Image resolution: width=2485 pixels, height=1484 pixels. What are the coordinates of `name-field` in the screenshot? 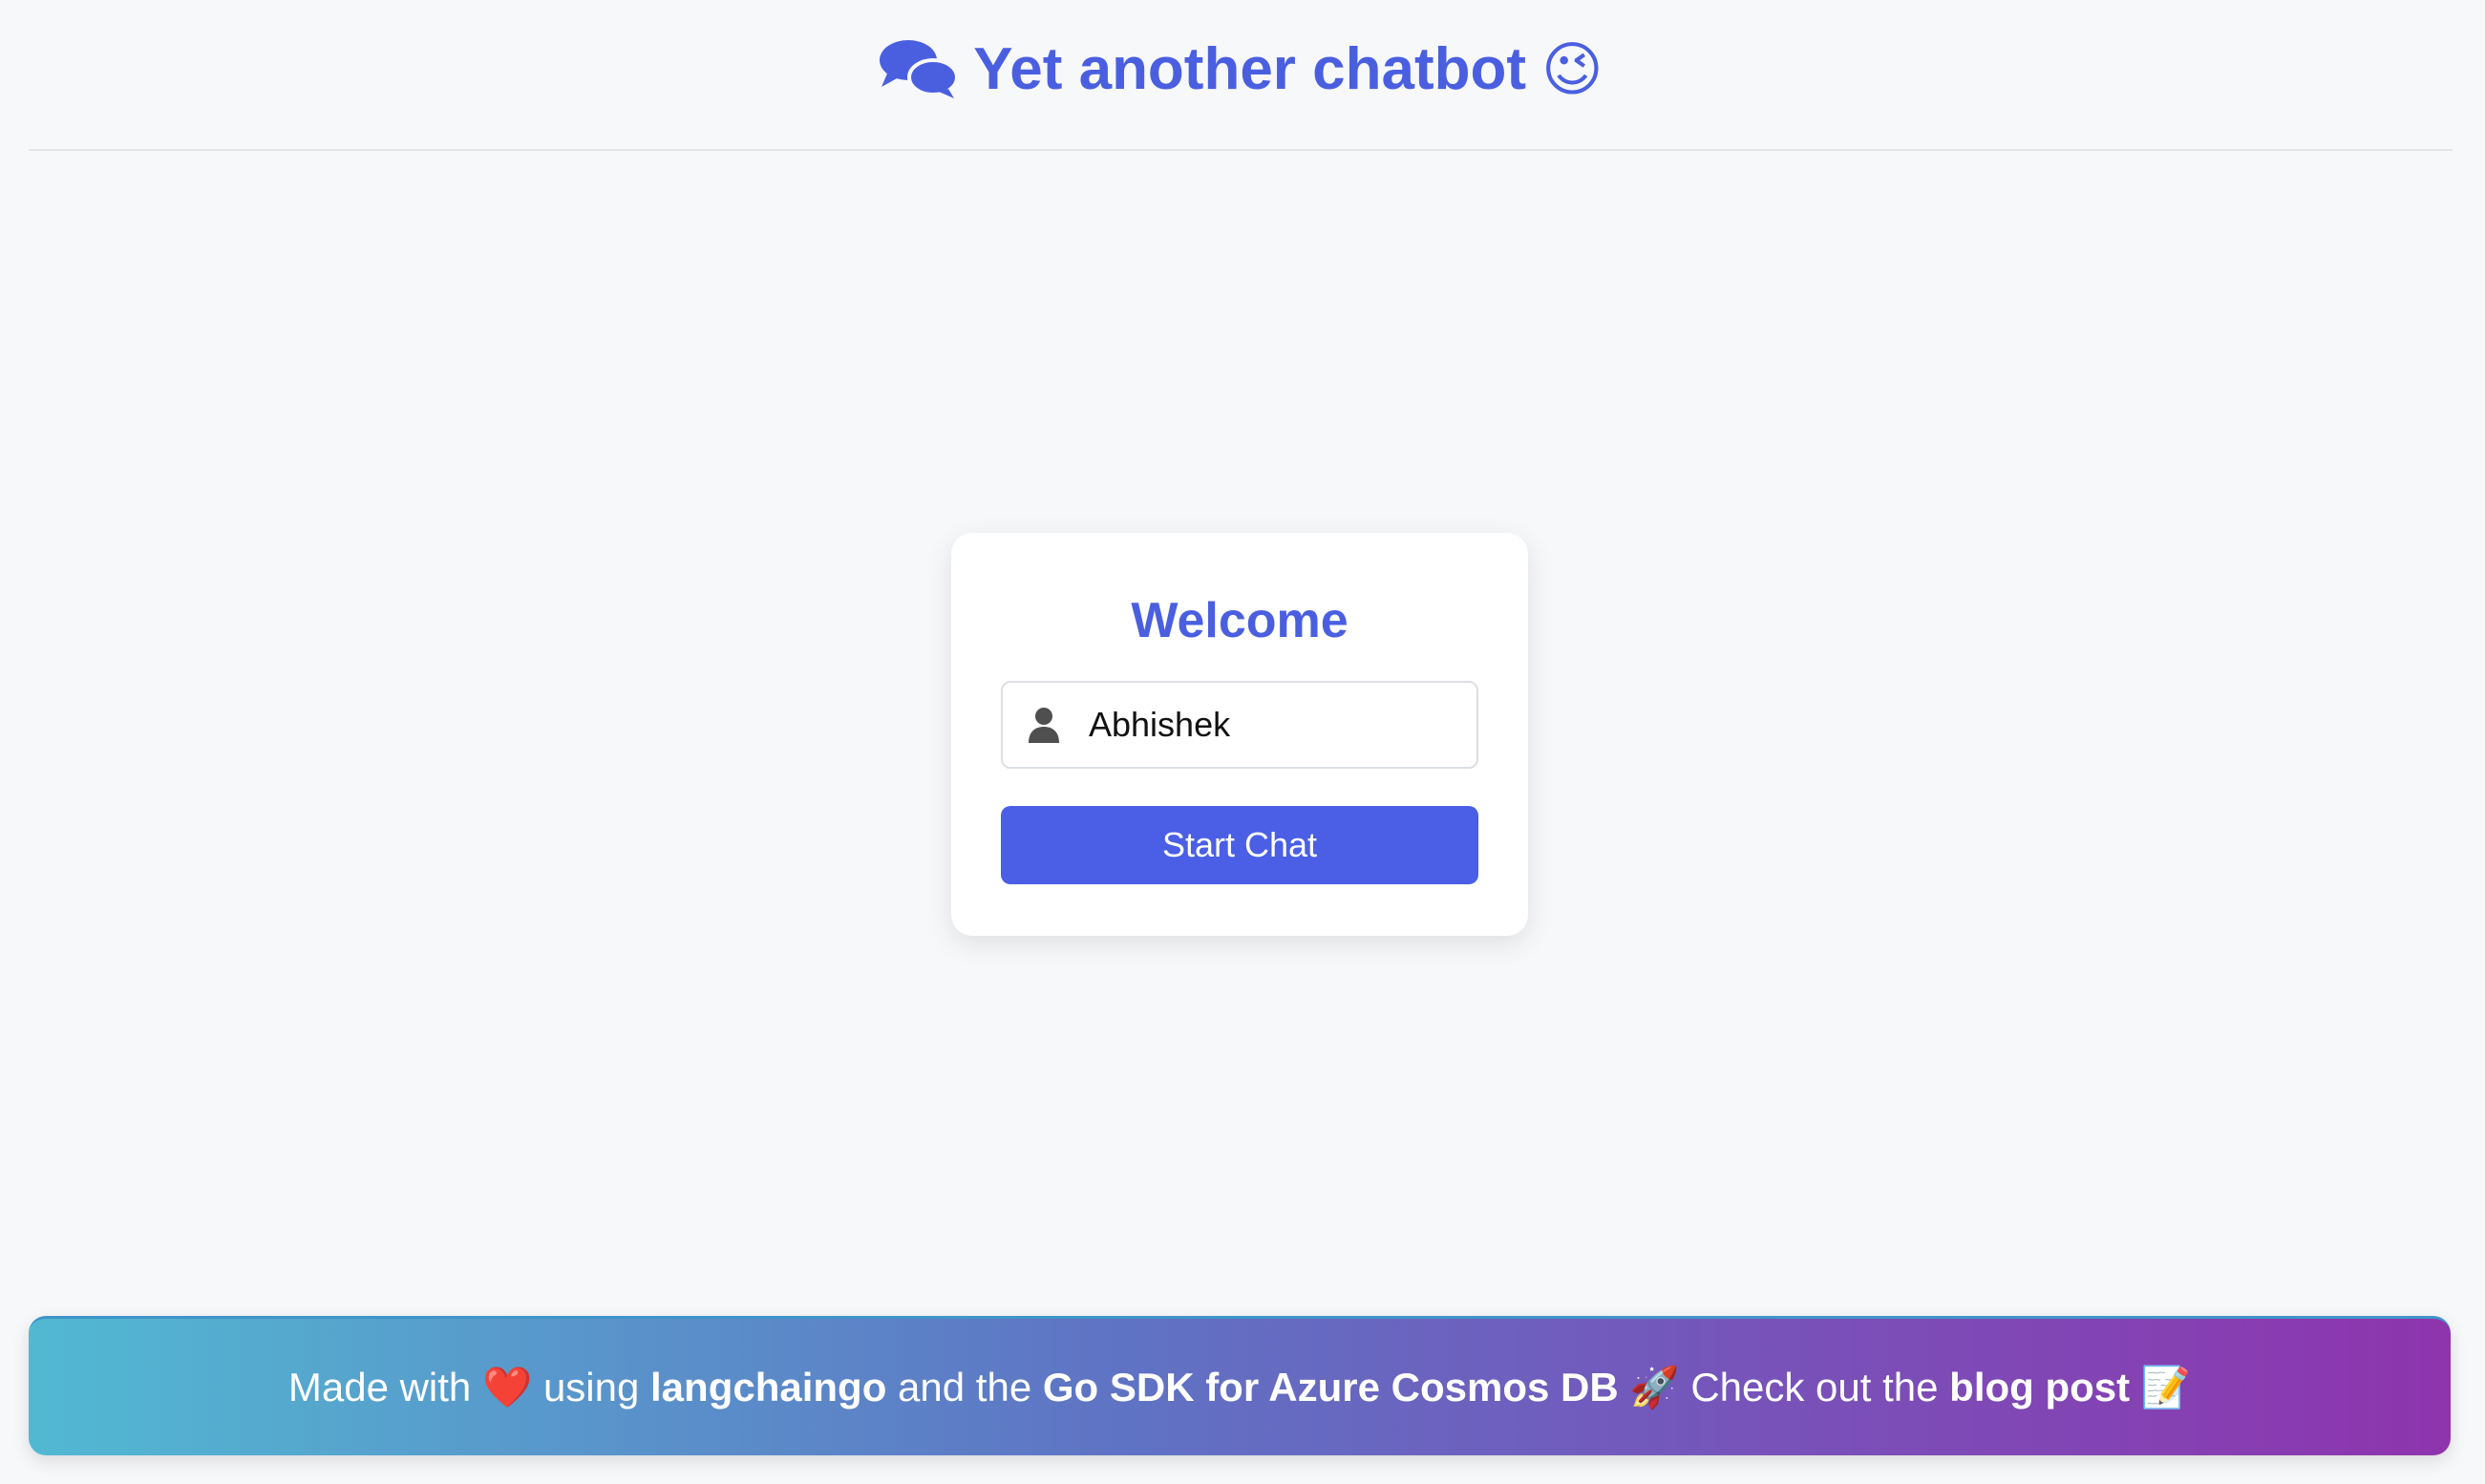 It's located at (1239, 725).